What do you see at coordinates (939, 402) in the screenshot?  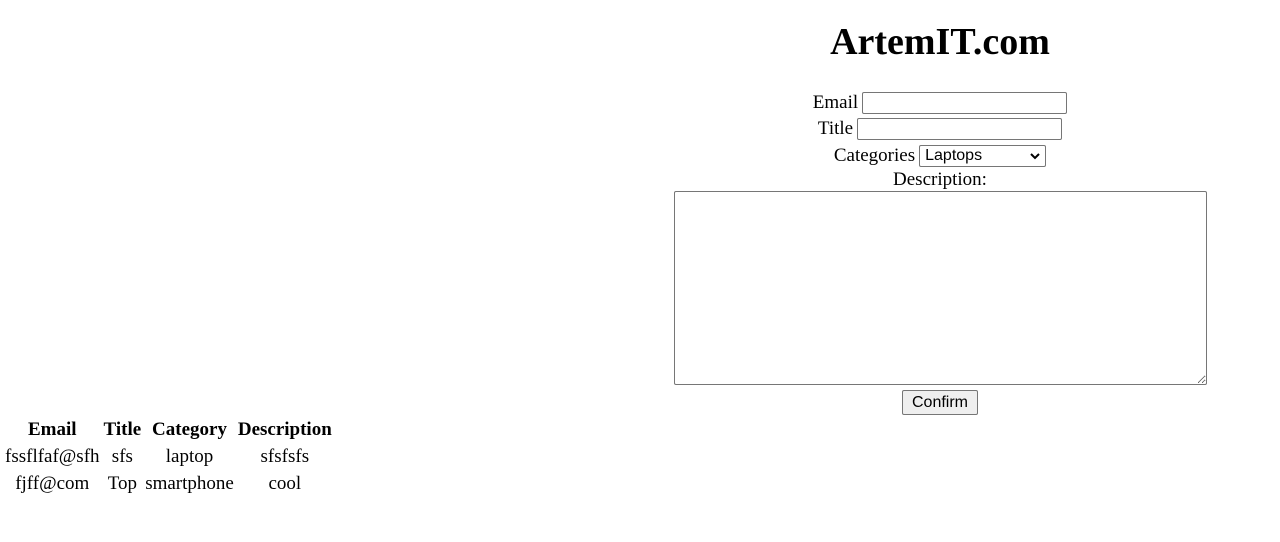 I see `confirm-button: Confirm` at bounding box center [939, 402].